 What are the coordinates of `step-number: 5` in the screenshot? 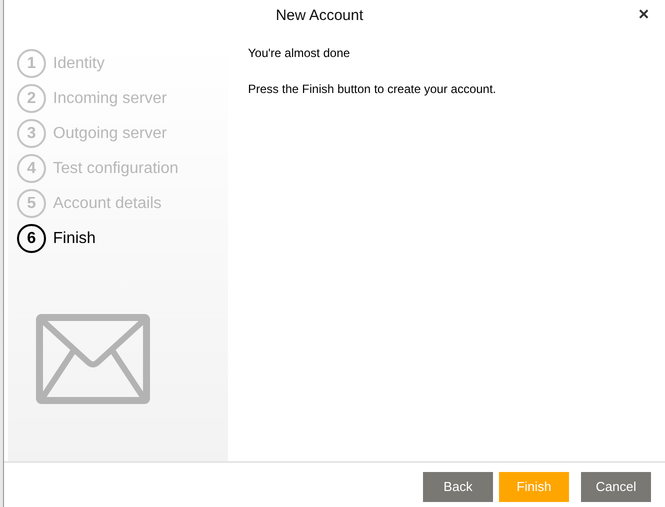 It's located at (31, 203).